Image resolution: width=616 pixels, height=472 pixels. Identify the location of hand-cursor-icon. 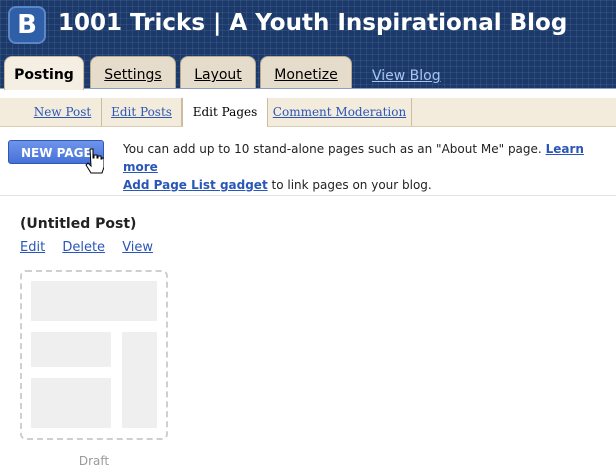
(94, 161).